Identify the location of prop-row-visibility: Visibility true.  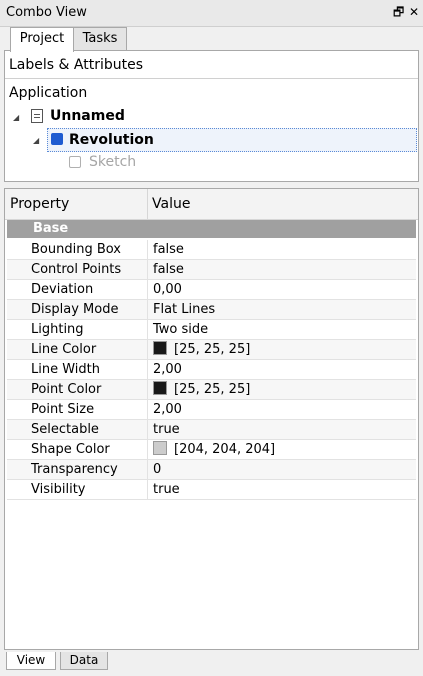
(211, 490).